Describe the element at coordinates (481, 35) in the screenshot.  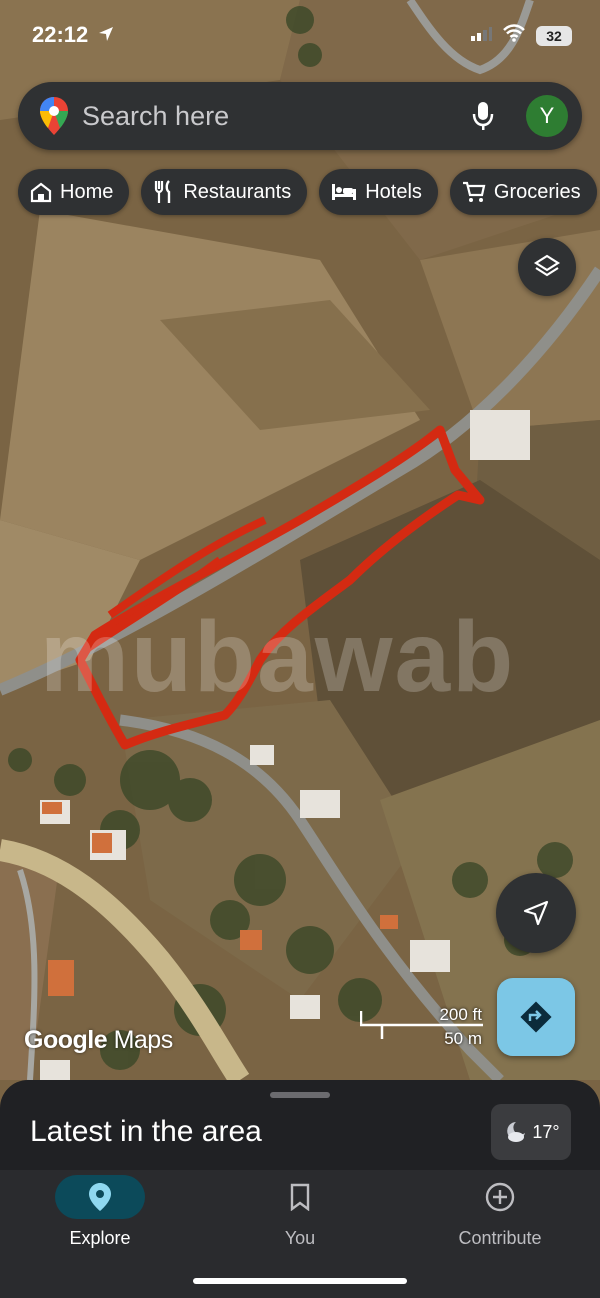
I see `cellular-signal-icon` at that location.